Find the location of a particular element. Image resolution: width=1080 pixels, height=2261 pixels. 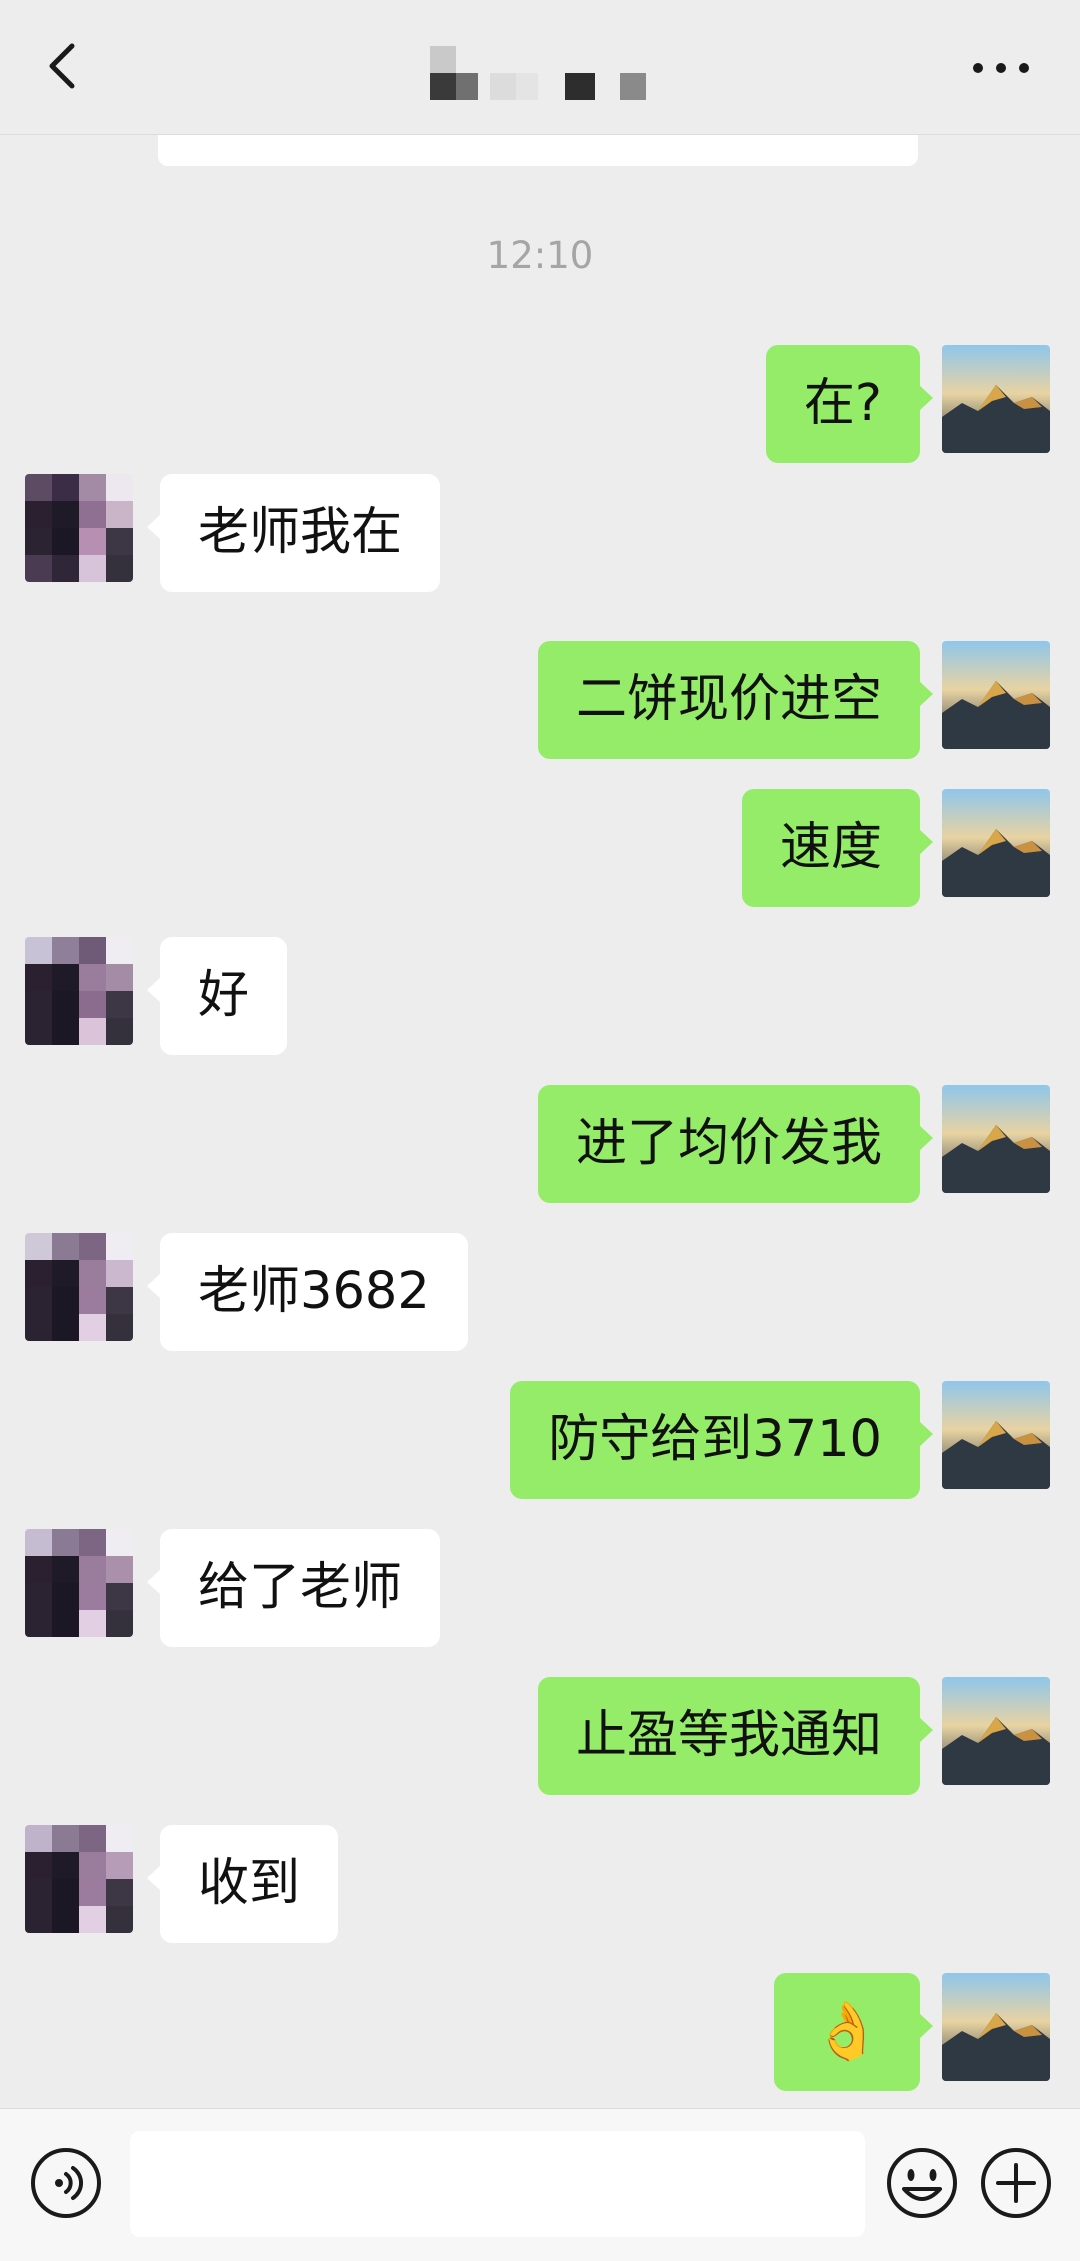

message-row: 给了老师 is located at coordinates (540, 1588).